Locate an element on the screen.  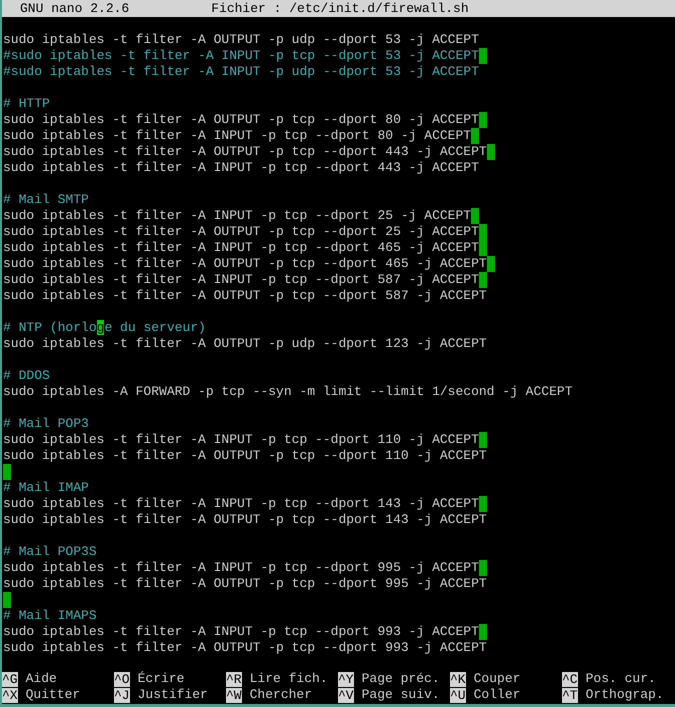
code-line: sudo iptables -t filter -A OUTPUT -p udp --dport 53 -j ACCEPT is located at coordinates (241, 40).